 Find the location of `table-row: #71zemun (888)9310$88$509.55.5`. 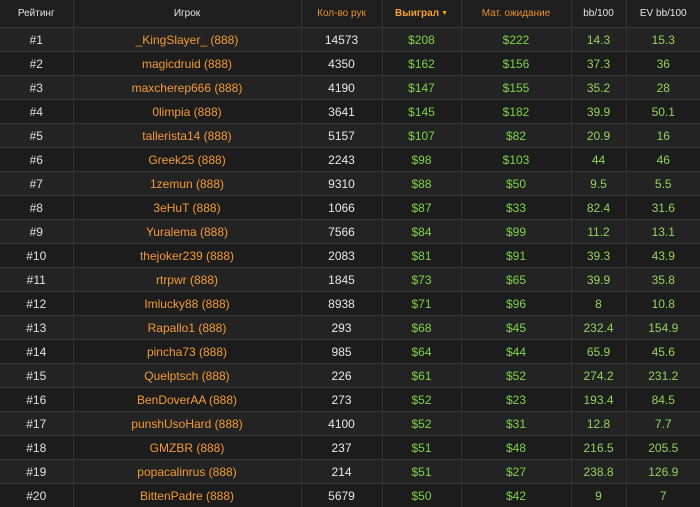

table-row: #71zemun (888)9310$88$509.55.5 is located at coordinates (350, 184).